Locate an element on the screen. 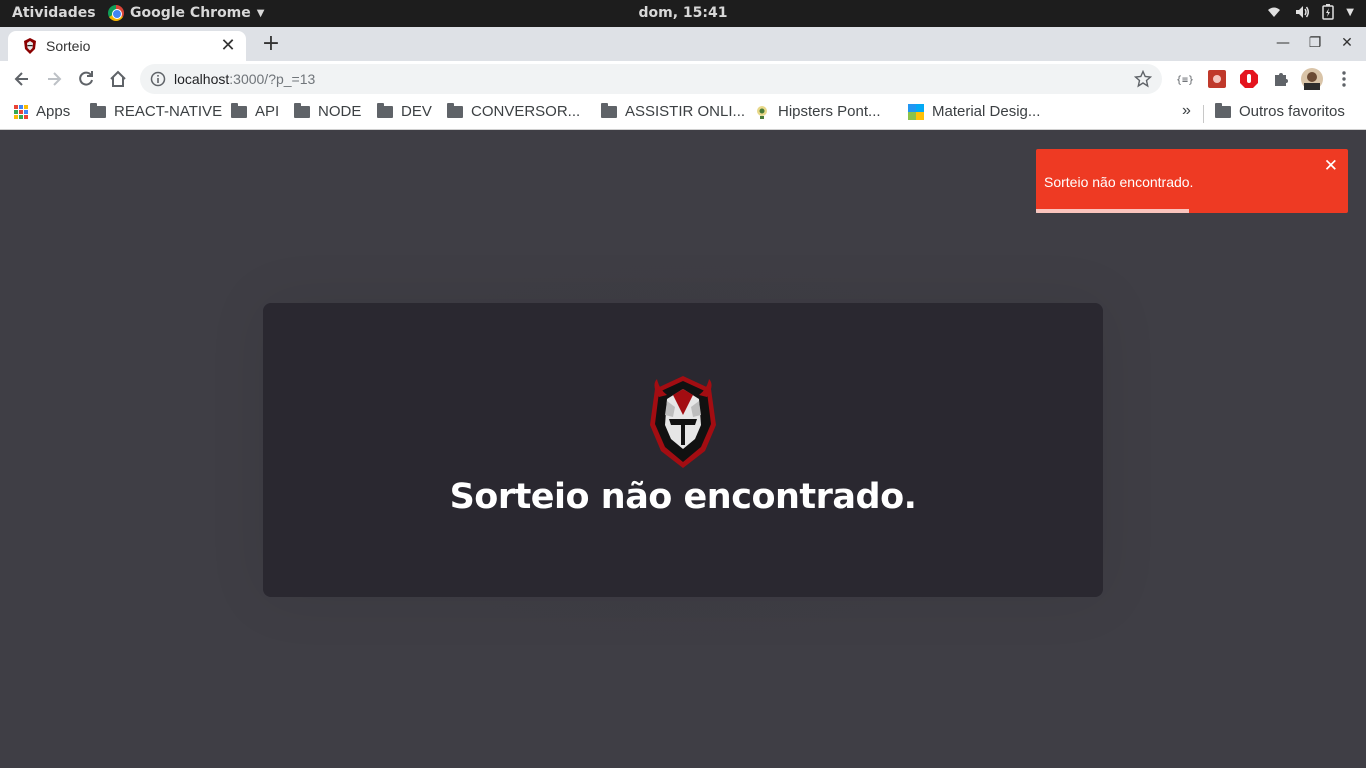 The image size is (1366, 768). window-controls: — ❐ ✕ is located at coordinates (1315, 43).